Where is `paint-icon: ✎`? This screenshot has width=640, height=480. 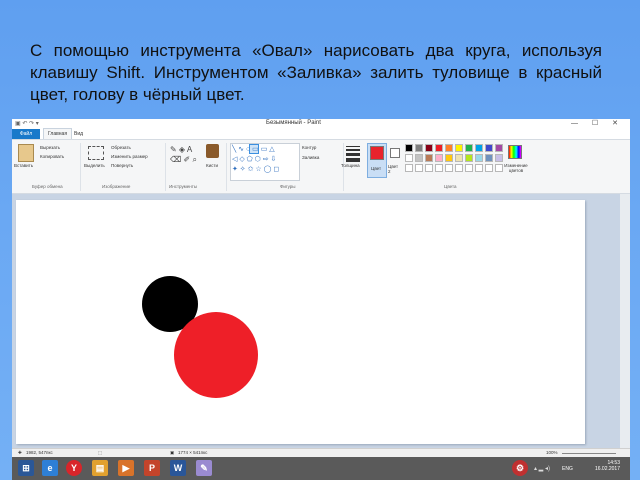
paint-icon: ✎ is located at coordinates (204, 468).